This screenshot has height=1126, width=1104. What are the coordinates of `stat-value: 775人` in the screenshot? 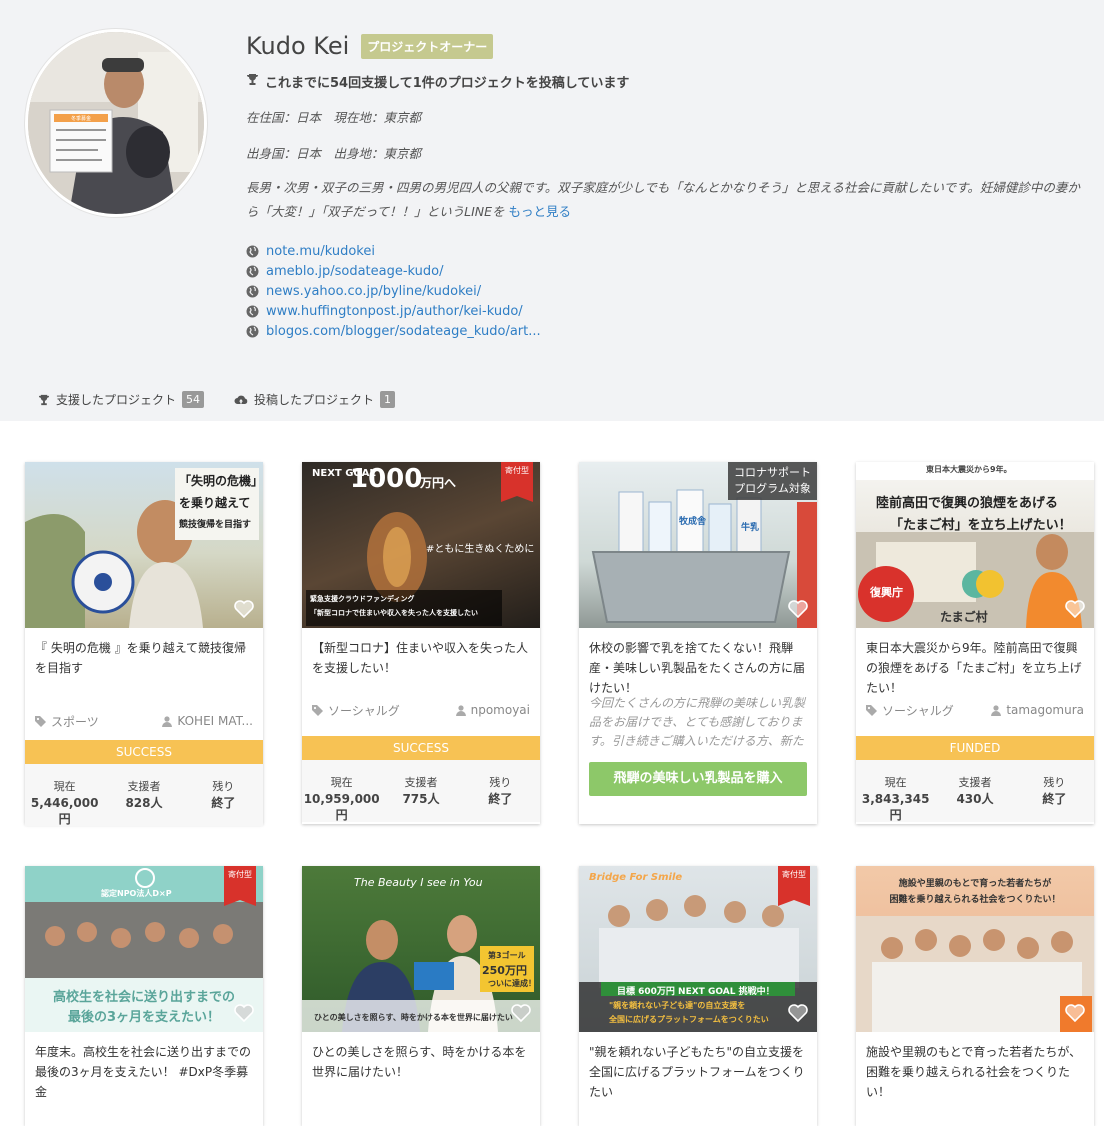 It's located at (421, 799).